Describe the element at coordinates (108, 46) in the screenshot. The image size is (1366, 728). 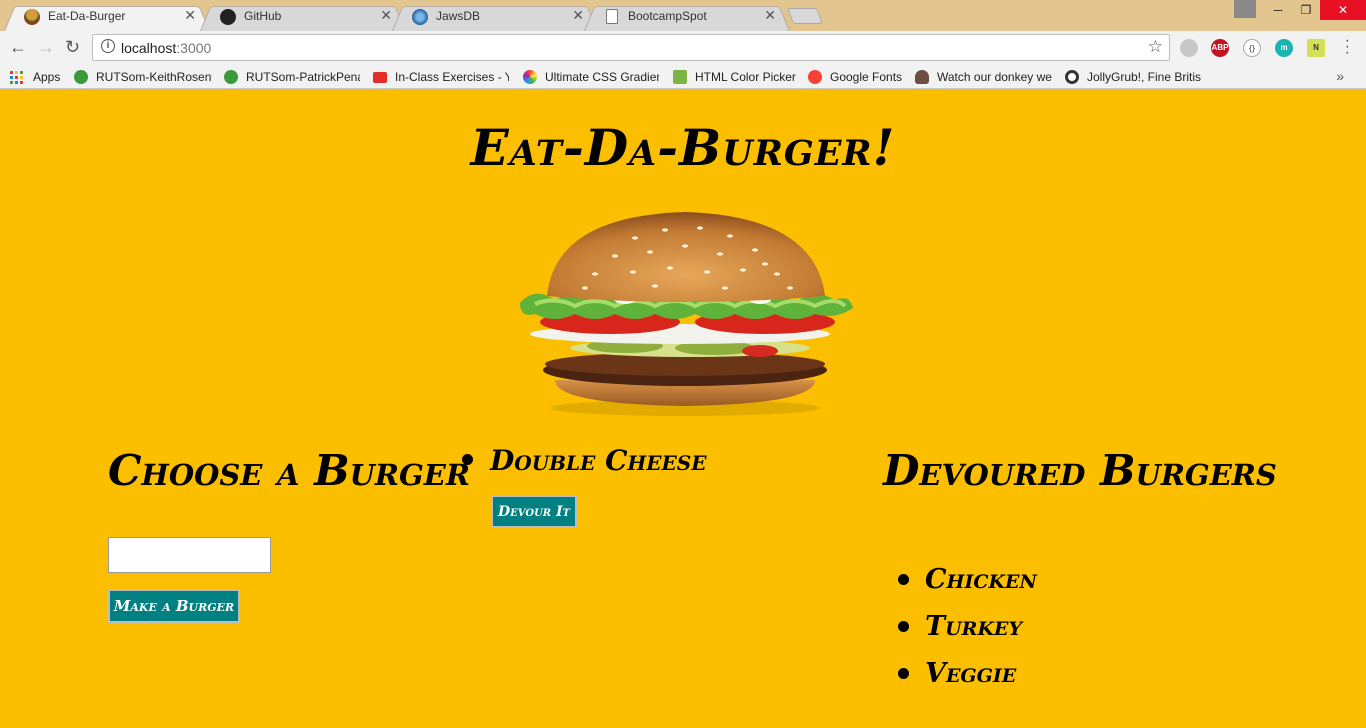
I see `site-info-icon: i` at that location.